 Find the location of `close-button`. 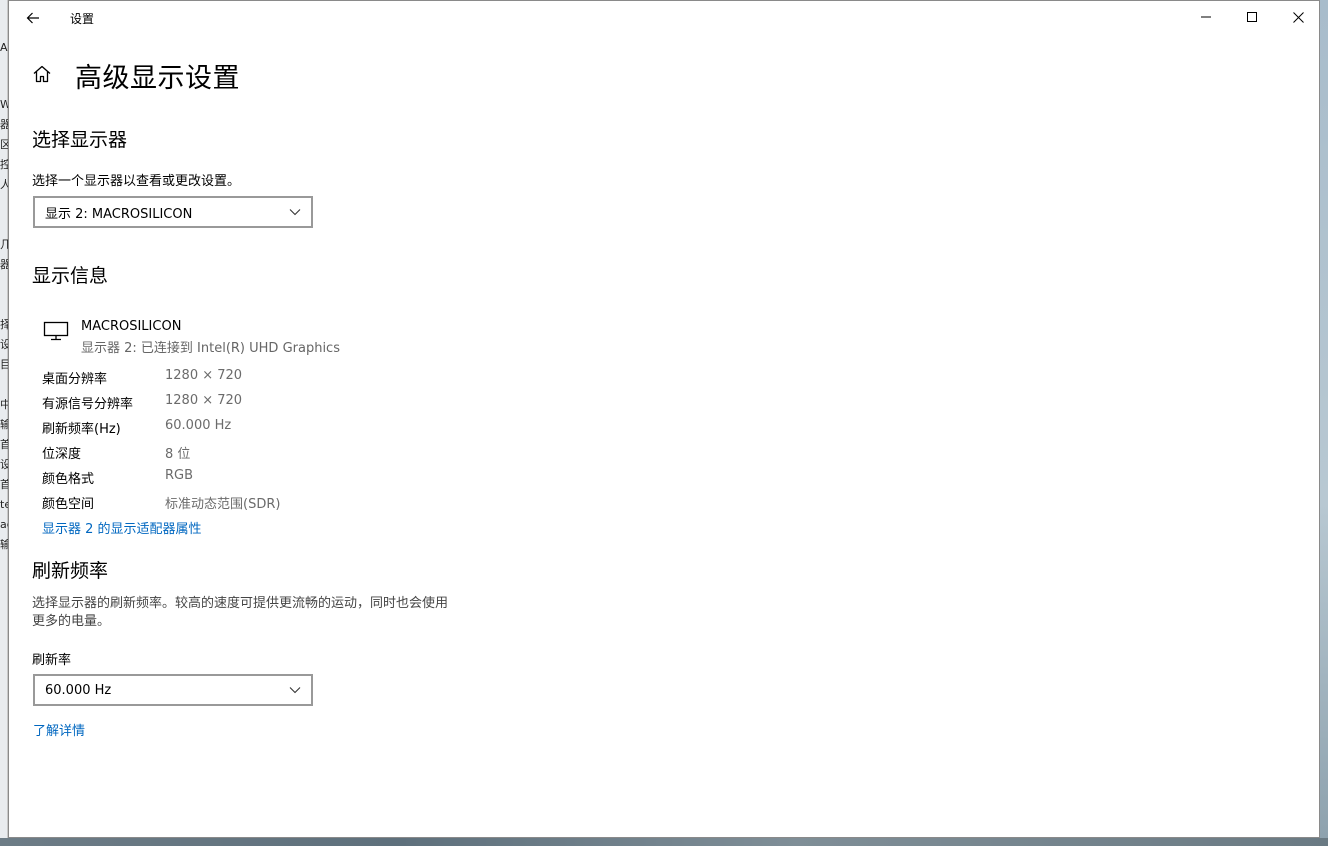

close-button is located at coordinates (1298, 17).